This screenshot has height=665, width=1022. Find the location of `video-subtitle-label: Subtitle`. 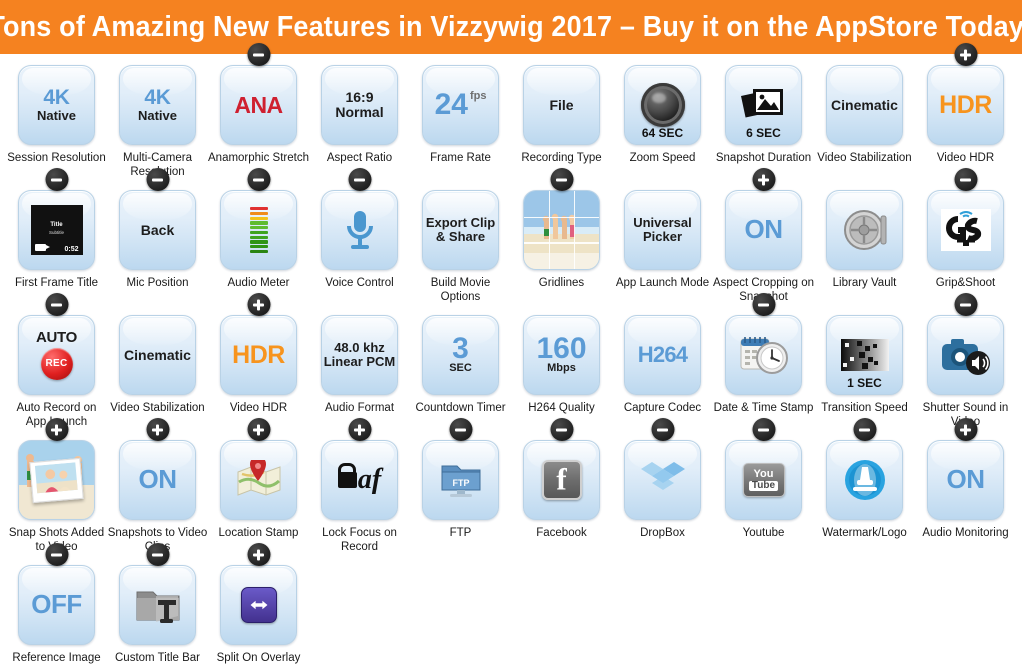

video-subtitle-label: Subtitle is located at coordinates (56, 232).